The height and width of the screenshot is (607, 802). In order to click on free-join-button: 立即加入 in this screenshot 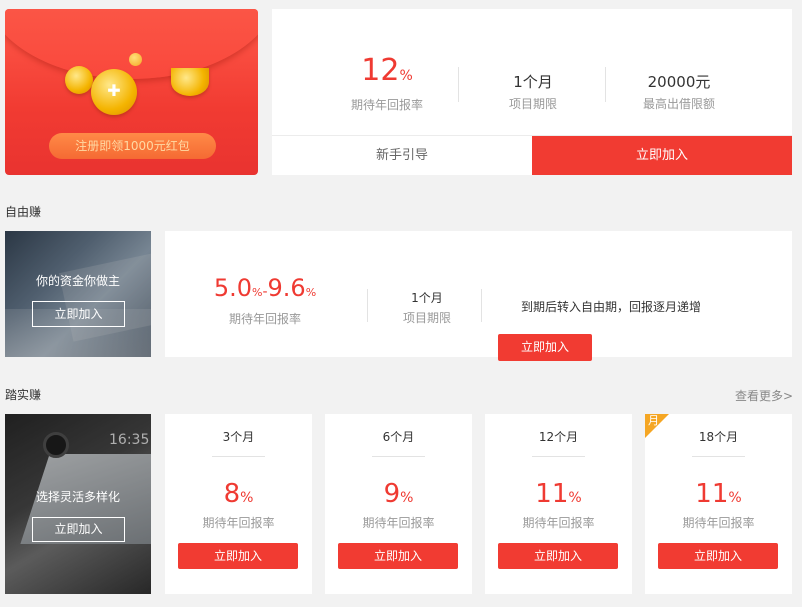, I will do `click(545, 347)`.